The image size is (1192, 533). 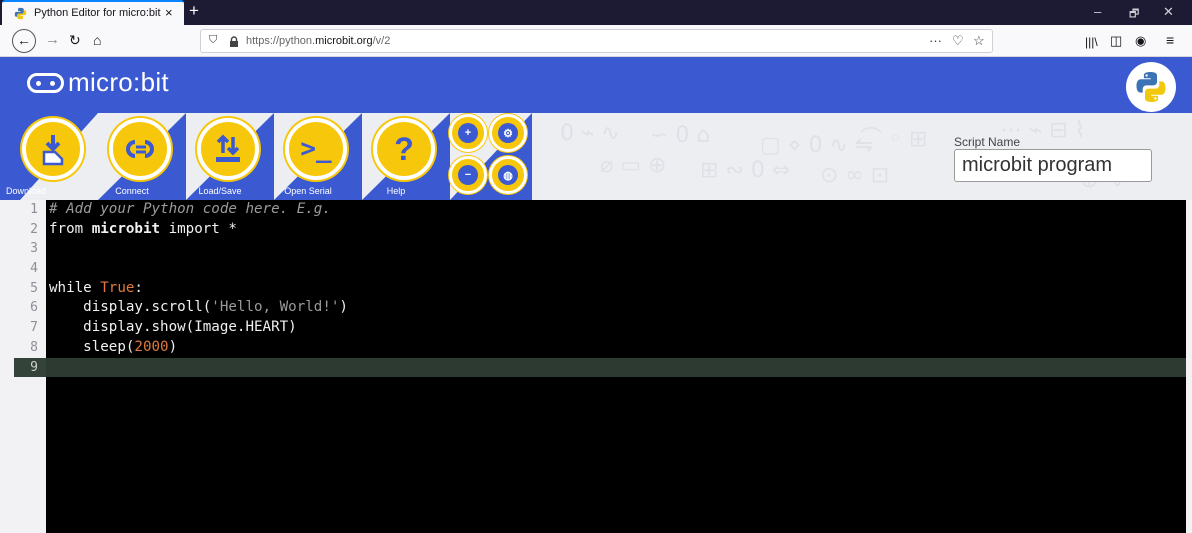 I want to click on line-number: 6, so click(x=34, y=308).